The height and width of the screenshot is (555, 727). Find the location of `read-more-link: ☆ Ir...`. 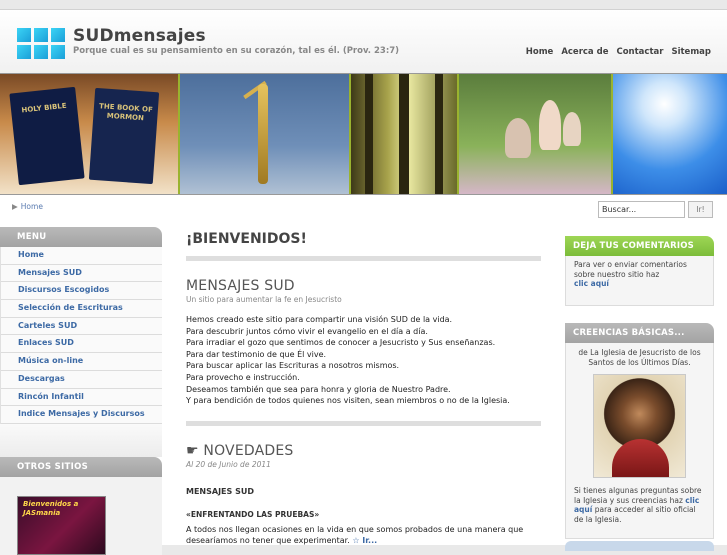

read-more-link: ☆ Ir... is located at coordinates (364, 540).